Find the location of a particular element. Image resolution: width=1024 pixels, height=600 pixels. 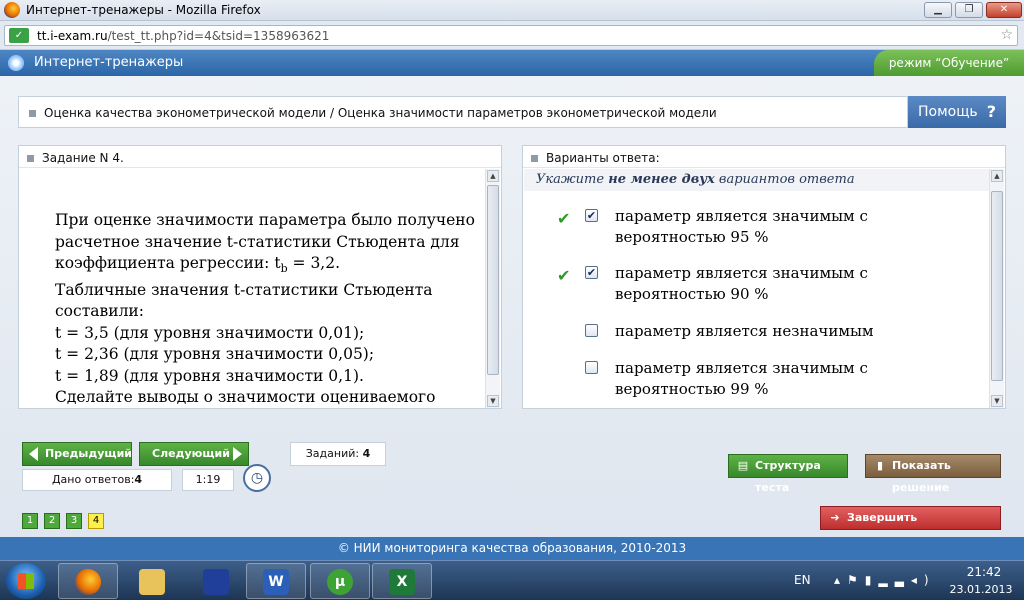

answers-scrollbar: ▲ ▼ is located at coordinates (996, 288).